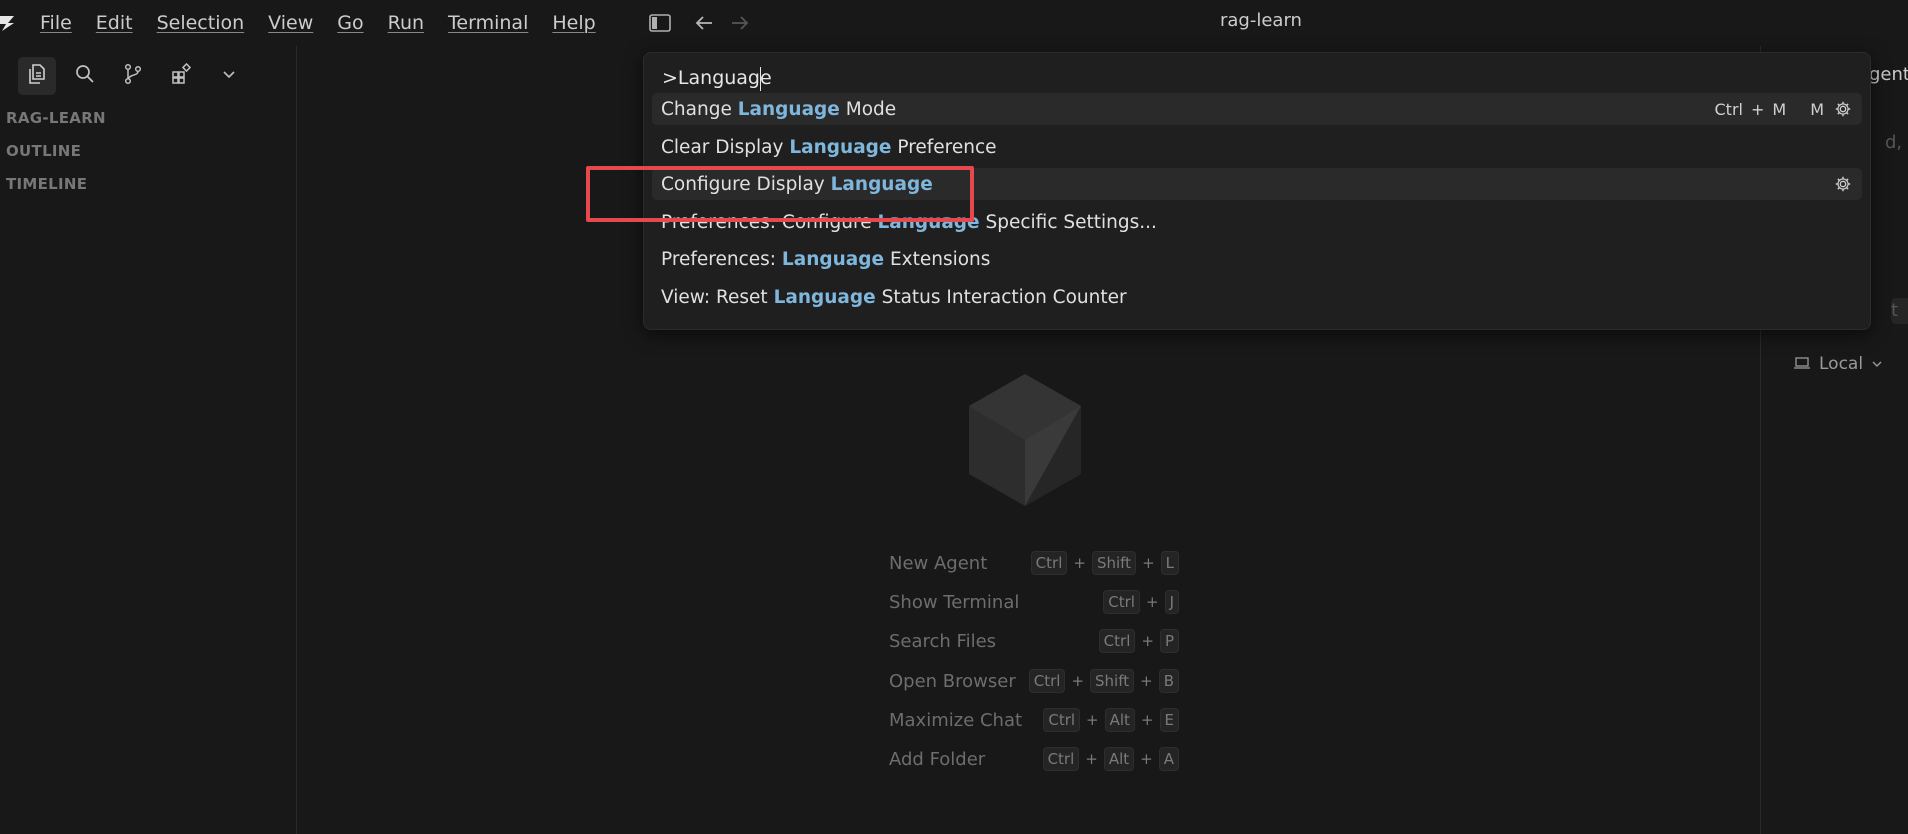  Describe the element at coordinates (1001, 297) in the screenshot. I see `command-label-suffix: Status Interaction Counter` at that location.